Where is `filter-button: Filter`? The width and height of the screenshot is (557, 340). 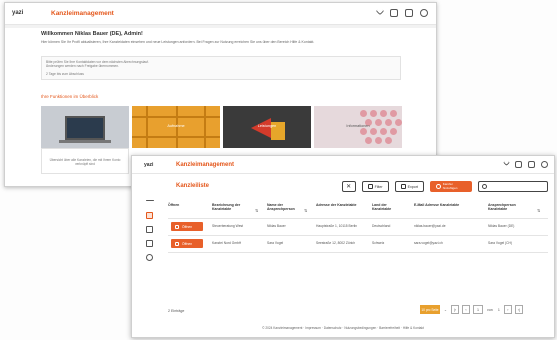 filter-button: Filter is located at coordinates (375, 186).